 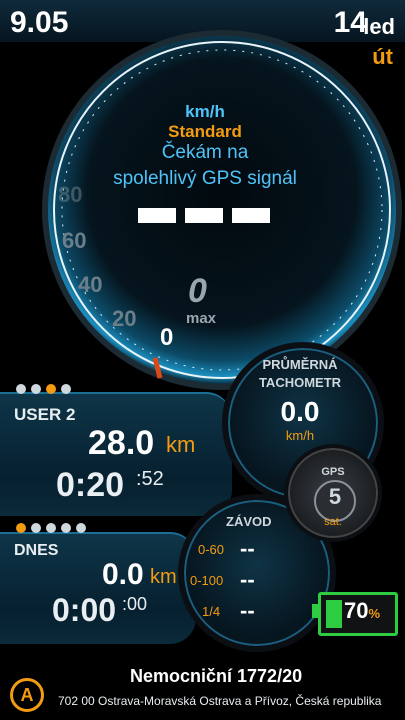 I want to click on needle-value: 0, so click(x=167, y=337).